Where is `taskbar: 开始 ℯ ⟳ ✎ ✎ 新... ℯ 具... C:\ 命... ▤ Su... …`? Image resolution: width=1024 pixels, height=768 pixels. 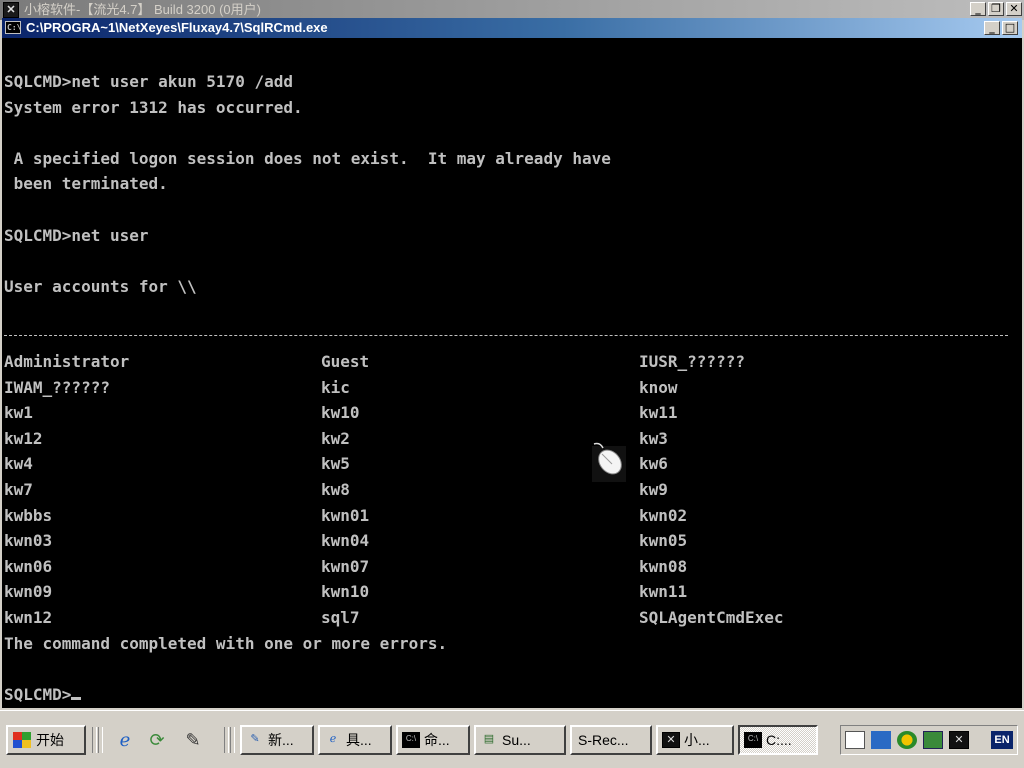
taskbar: 开始 ℯ ⟳ ✎ ✎ 新... ℯ 具... C:\ 命... ▤ Su... … is located at coordinates (512, 739).